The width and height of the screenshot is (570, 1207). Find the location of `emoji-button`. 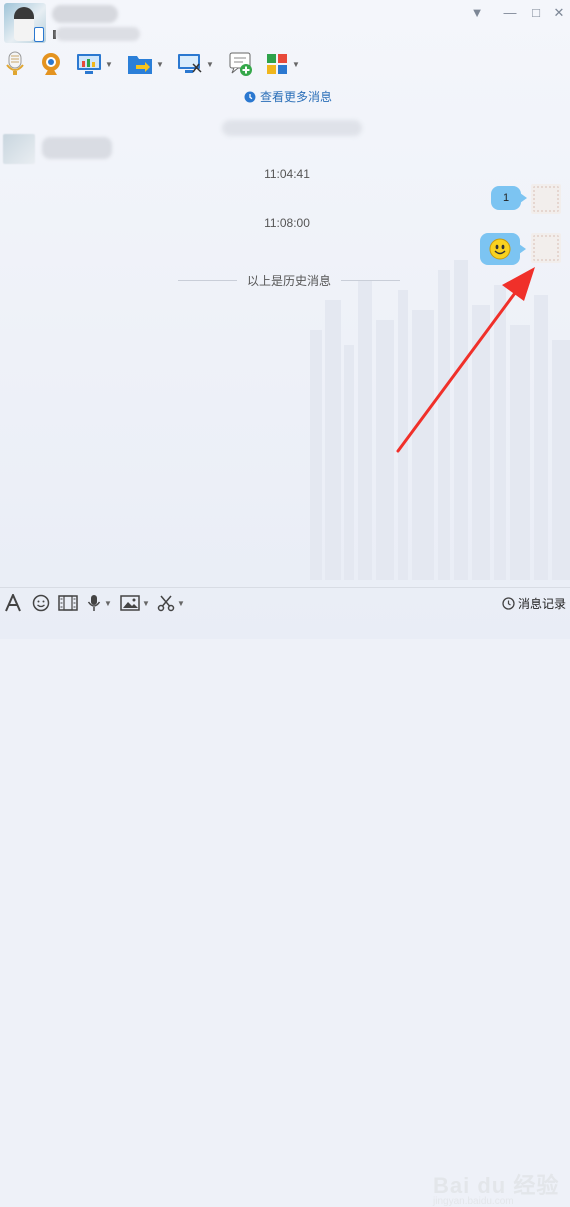

emoji-button is located at coordinates (41, 603).